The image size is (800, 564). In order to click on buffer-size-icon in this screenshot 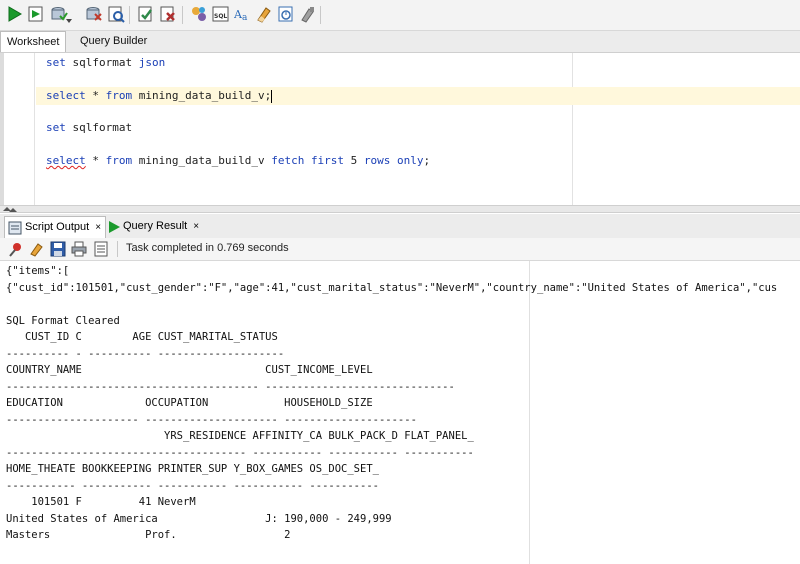, I will do `click(101, 249)`.